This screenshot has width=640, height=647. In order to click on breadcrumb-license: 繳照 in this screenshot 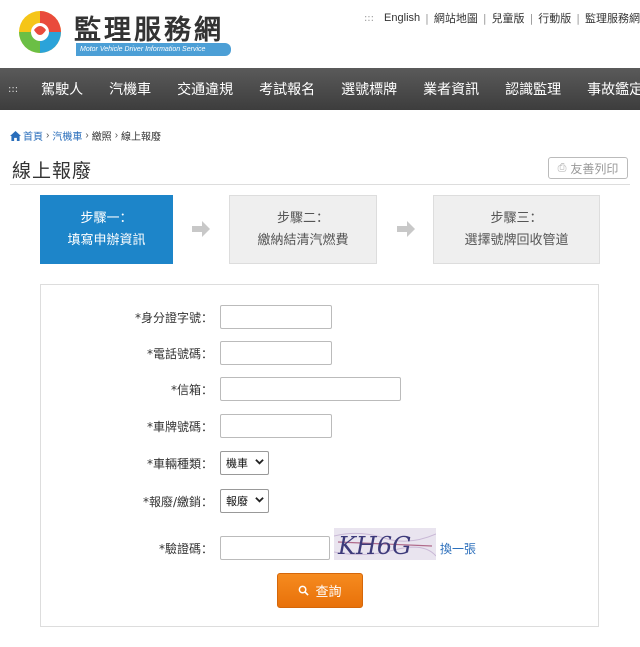, I will do `click(101, 137)`.